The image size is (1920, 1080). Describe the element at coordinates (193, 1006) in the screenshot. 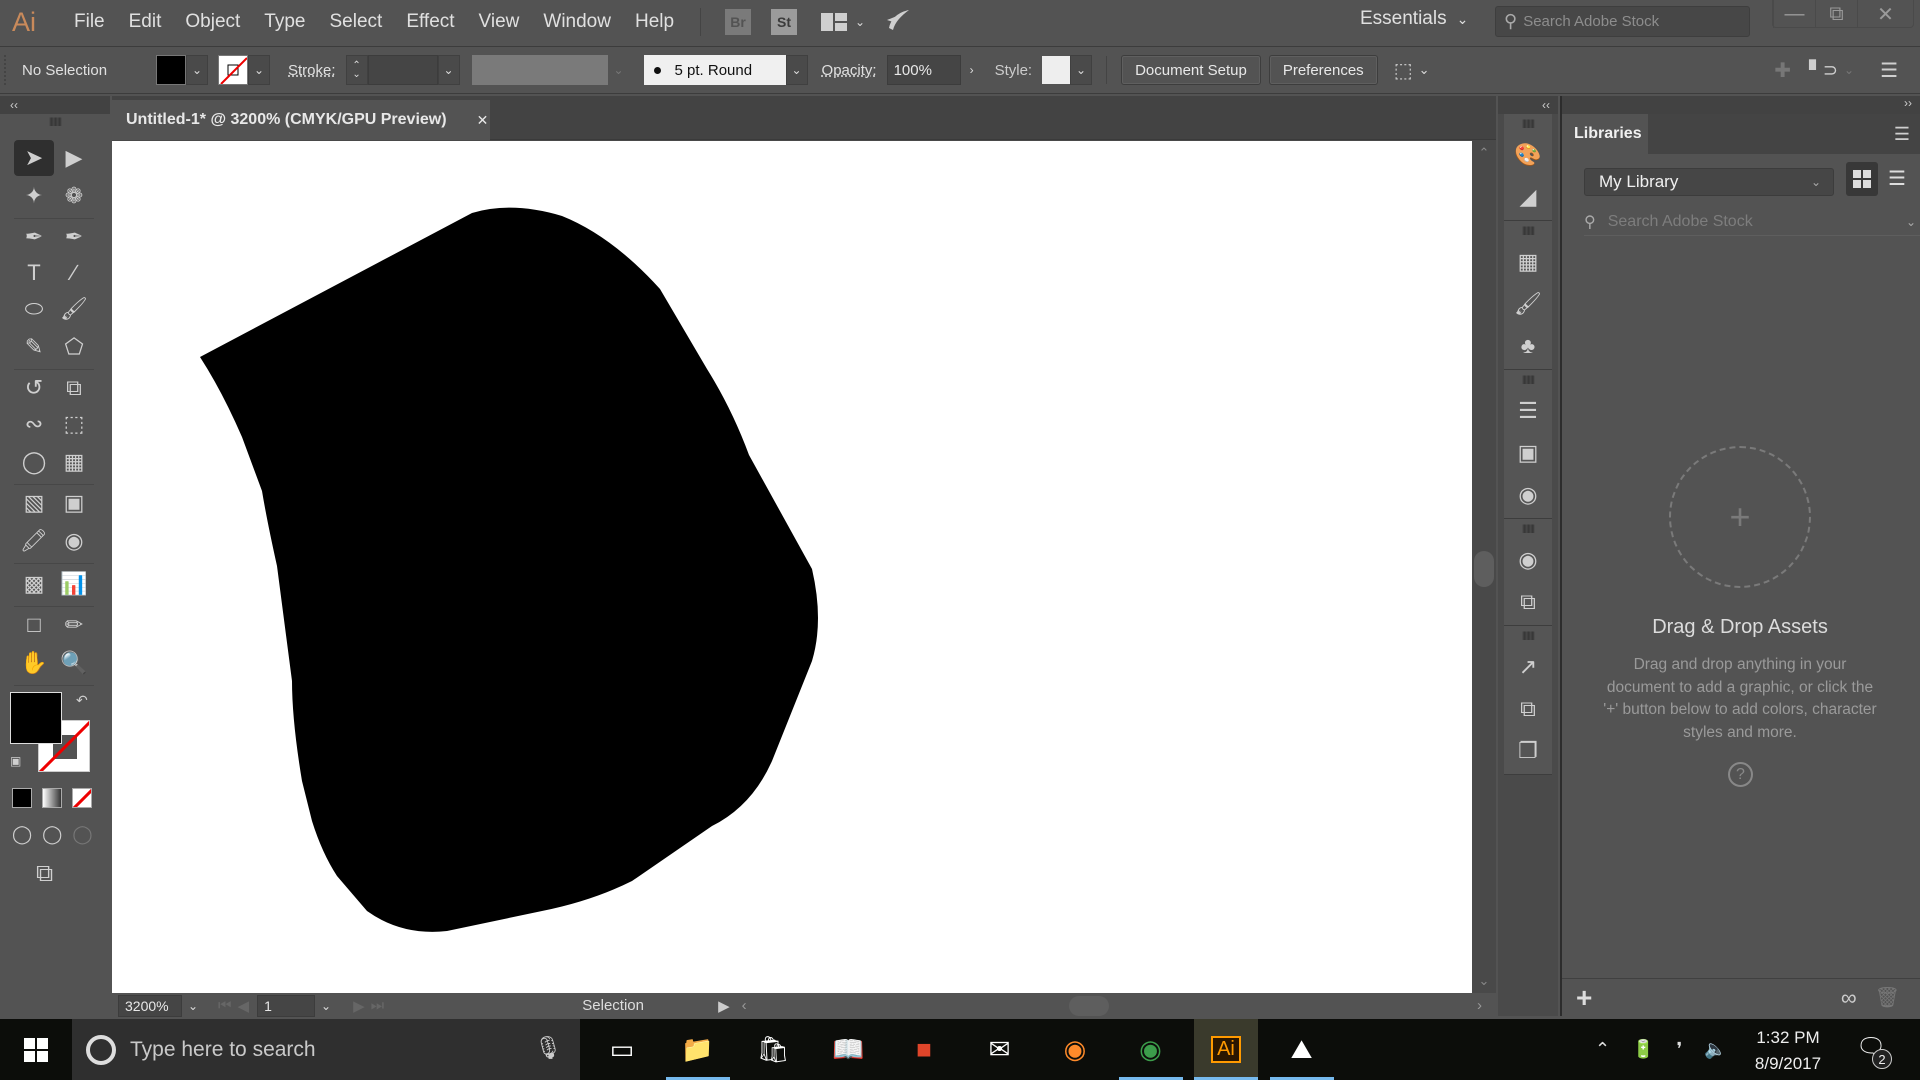

I see `zoom-dropdown: ⌄` at that location.